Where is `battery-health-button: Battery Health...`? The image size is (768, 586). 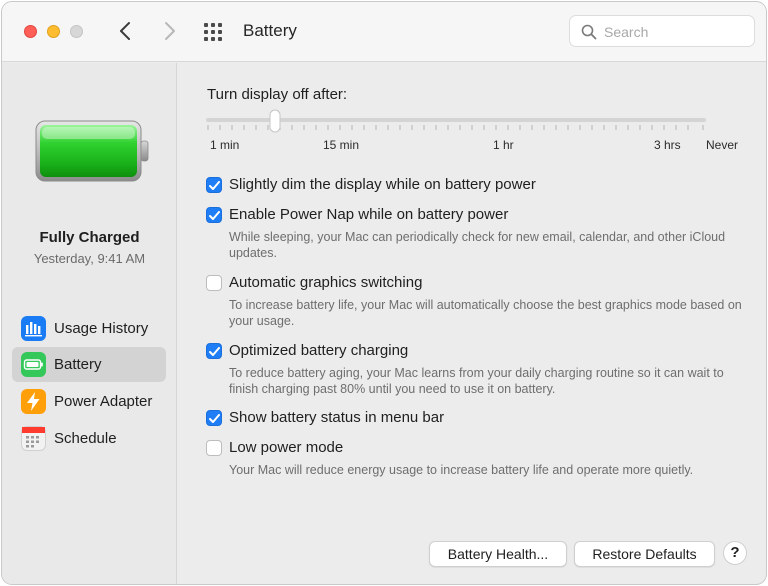
battery-health-button: Battery Health... is located at coordinates (498, 554).